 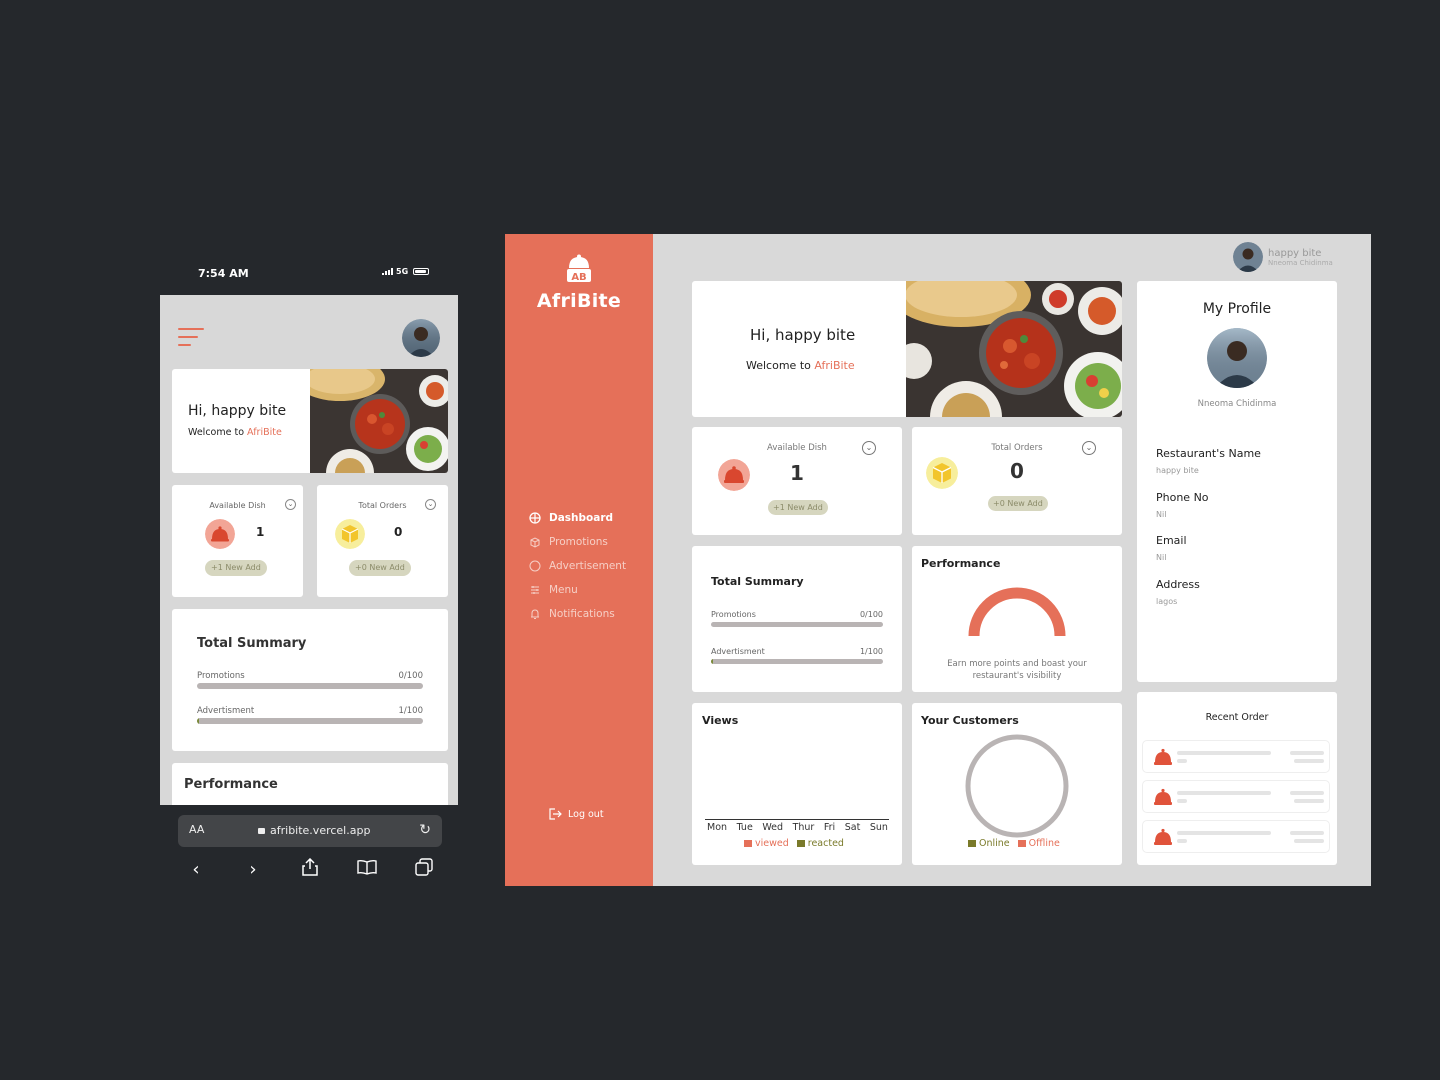 I want to click on brand-name: AfriBite, so click(x=579, y=301).